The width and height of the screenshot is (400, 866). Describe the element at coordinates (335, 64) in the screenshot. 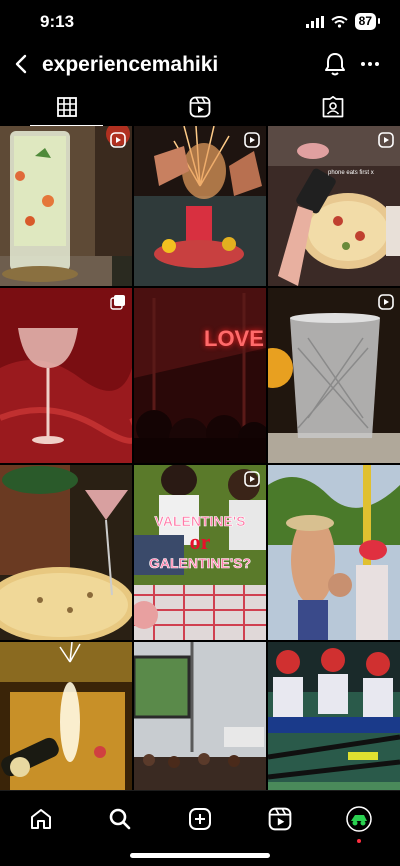

I see `notifications-bell-icon` at that location.